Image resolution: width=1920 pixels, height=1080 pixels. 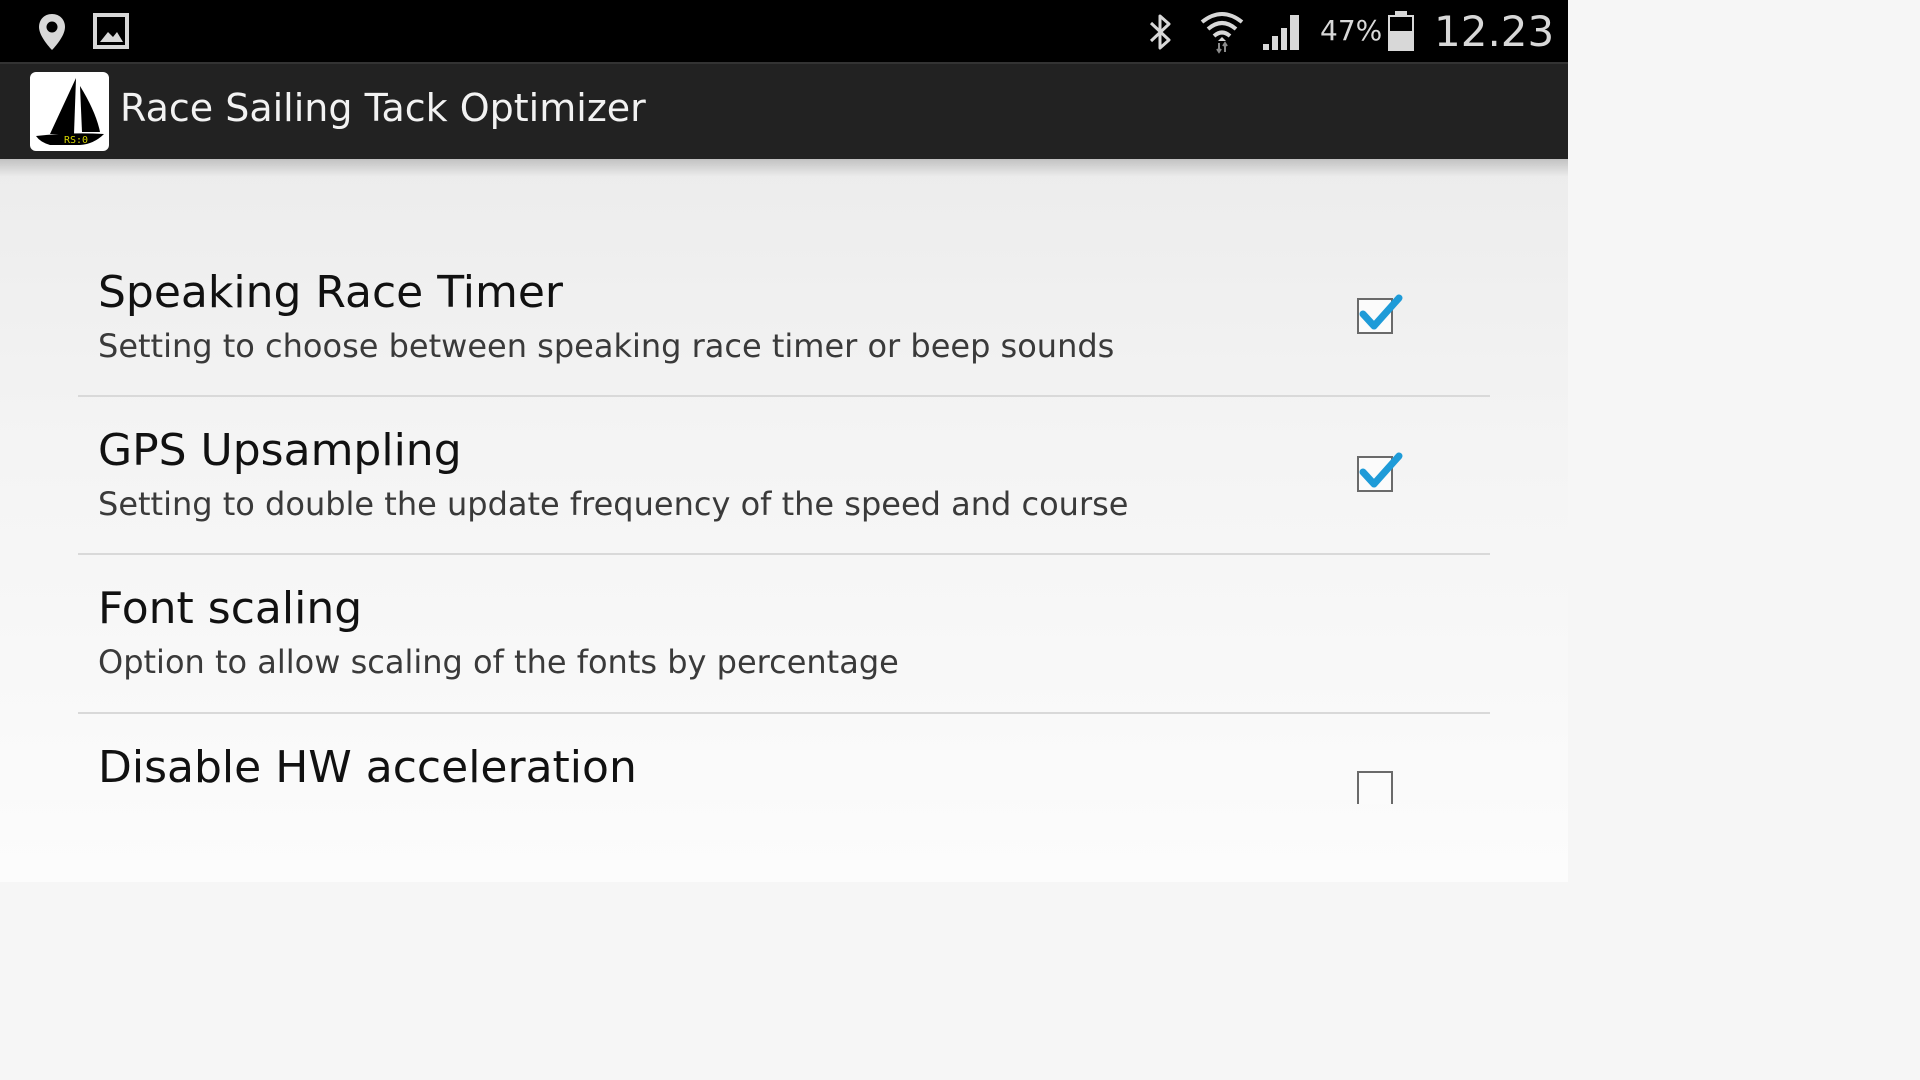 What do you see at coordinates (784, 168) in the screenshot?
I see `action-bar-shadow` at bounding box center [784, 168].